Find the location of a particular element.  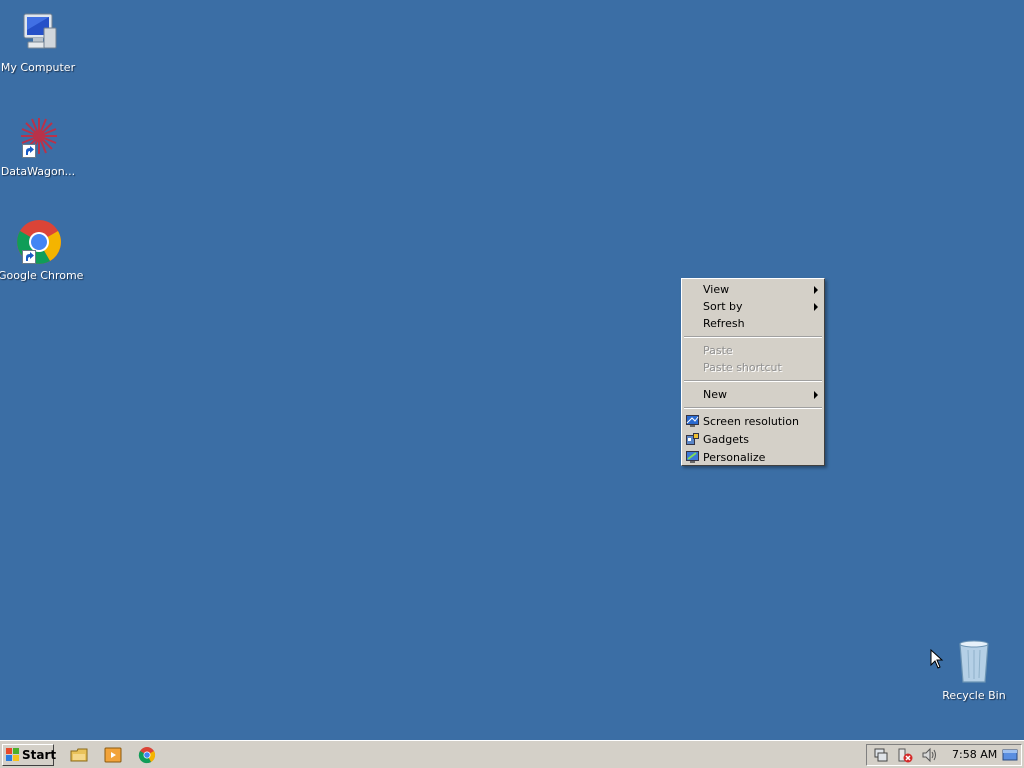

network-icon is located at coordinates (881, 755).